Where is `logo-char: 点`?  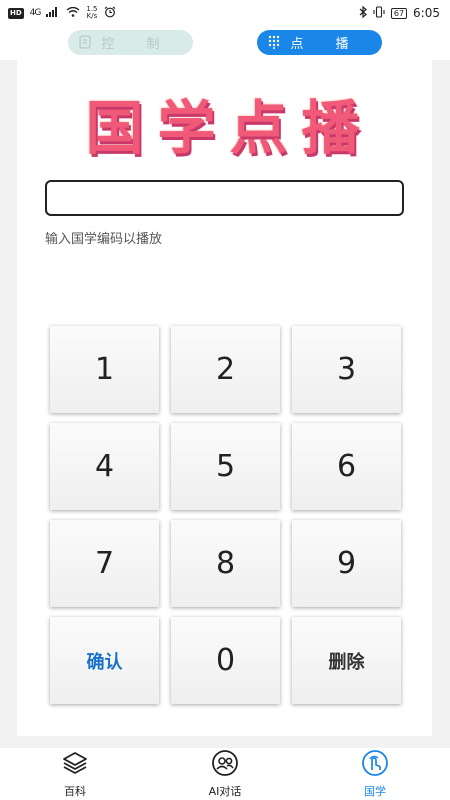
logo-char: 点 is located at coordinates (260, 128).